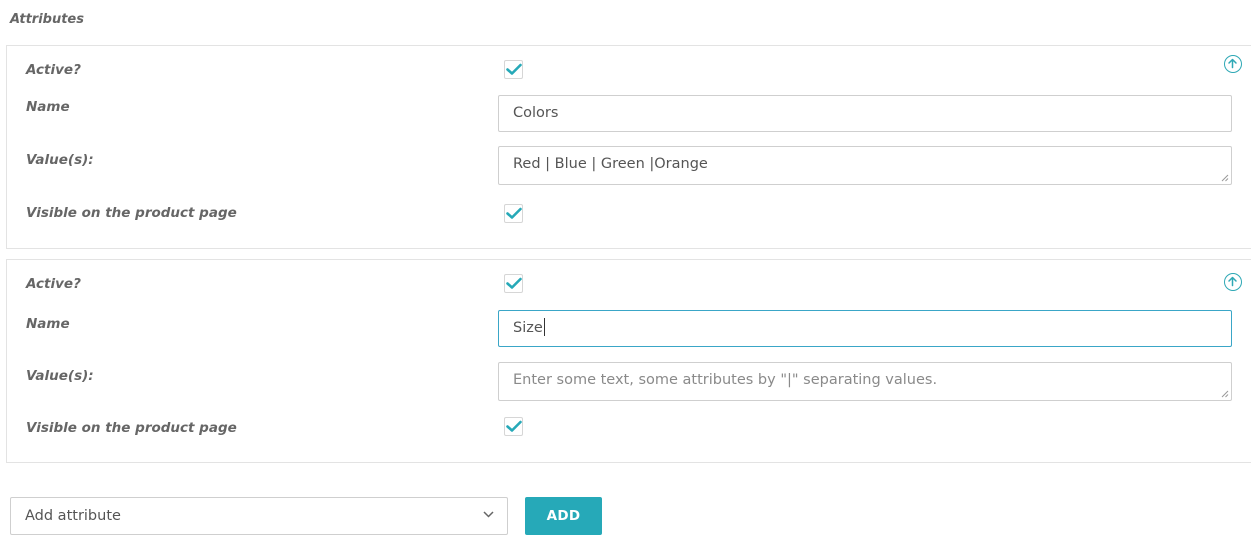  I want to click on add-attribute-select-value: Add attribute, so click(73, 516).